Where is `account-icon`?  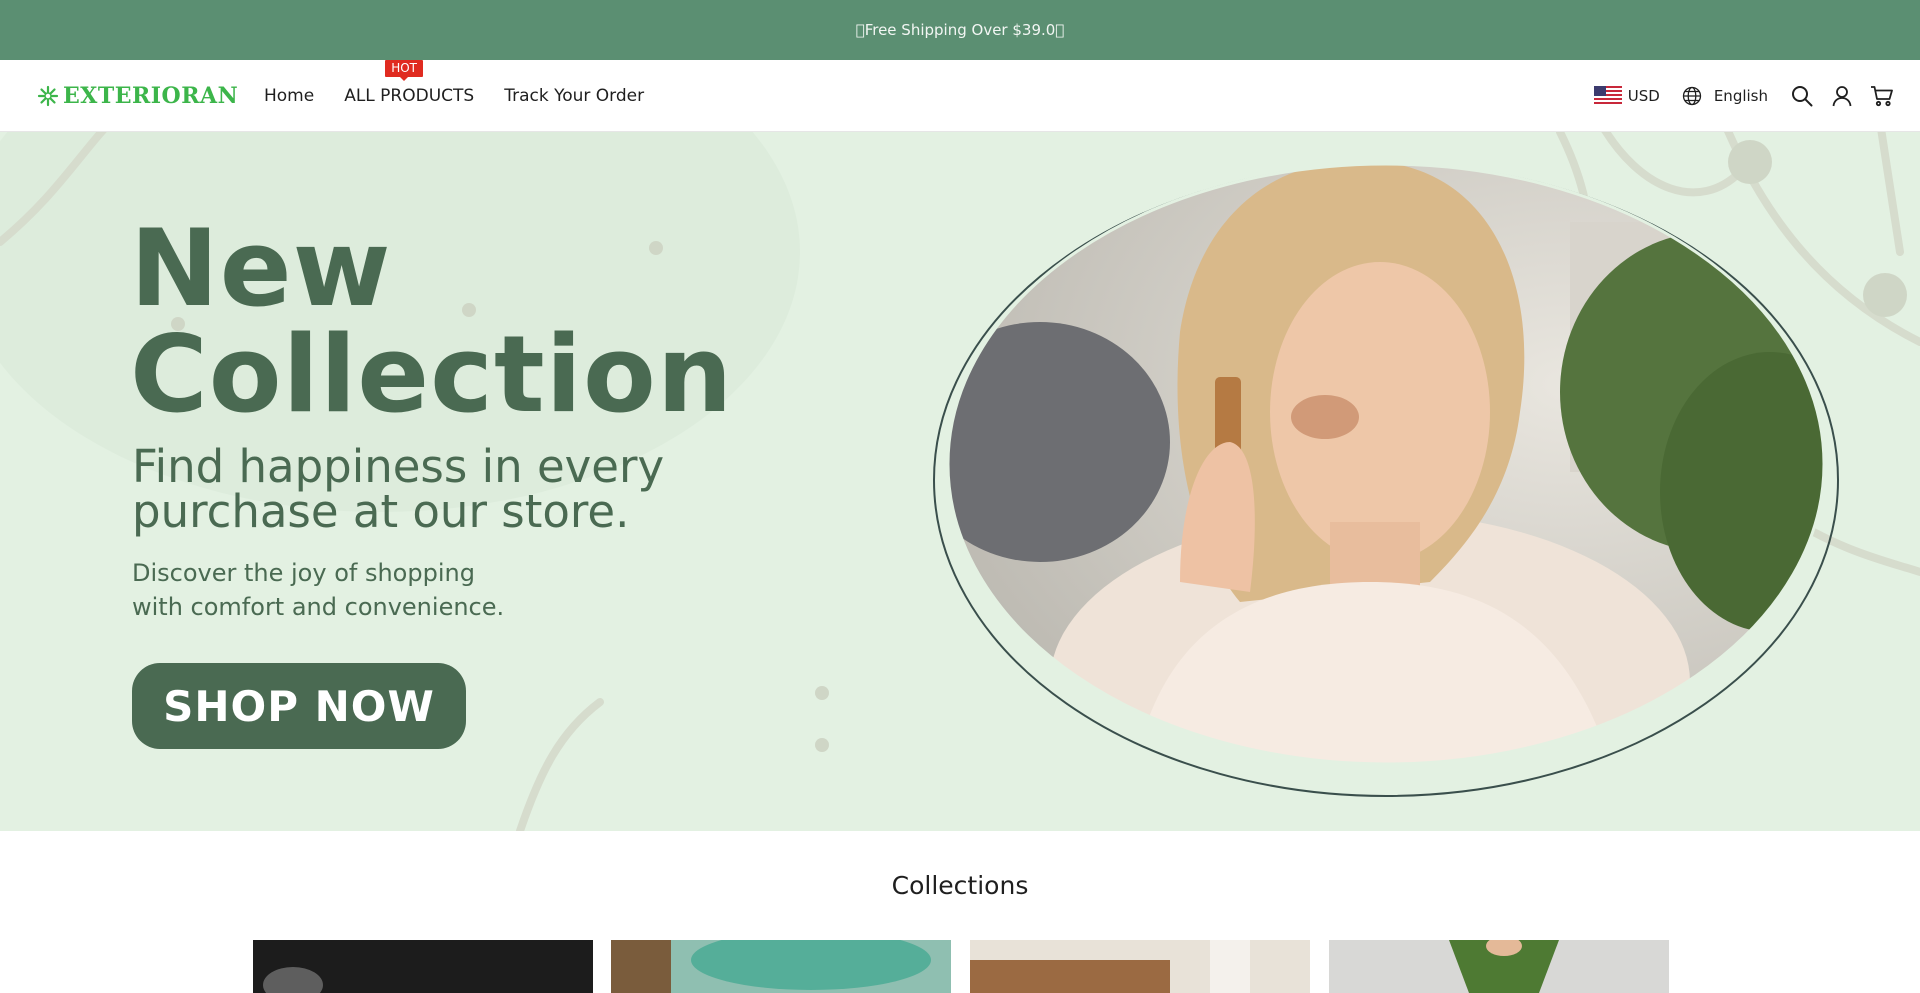
account-icon is located at coordinates (1842, 96).